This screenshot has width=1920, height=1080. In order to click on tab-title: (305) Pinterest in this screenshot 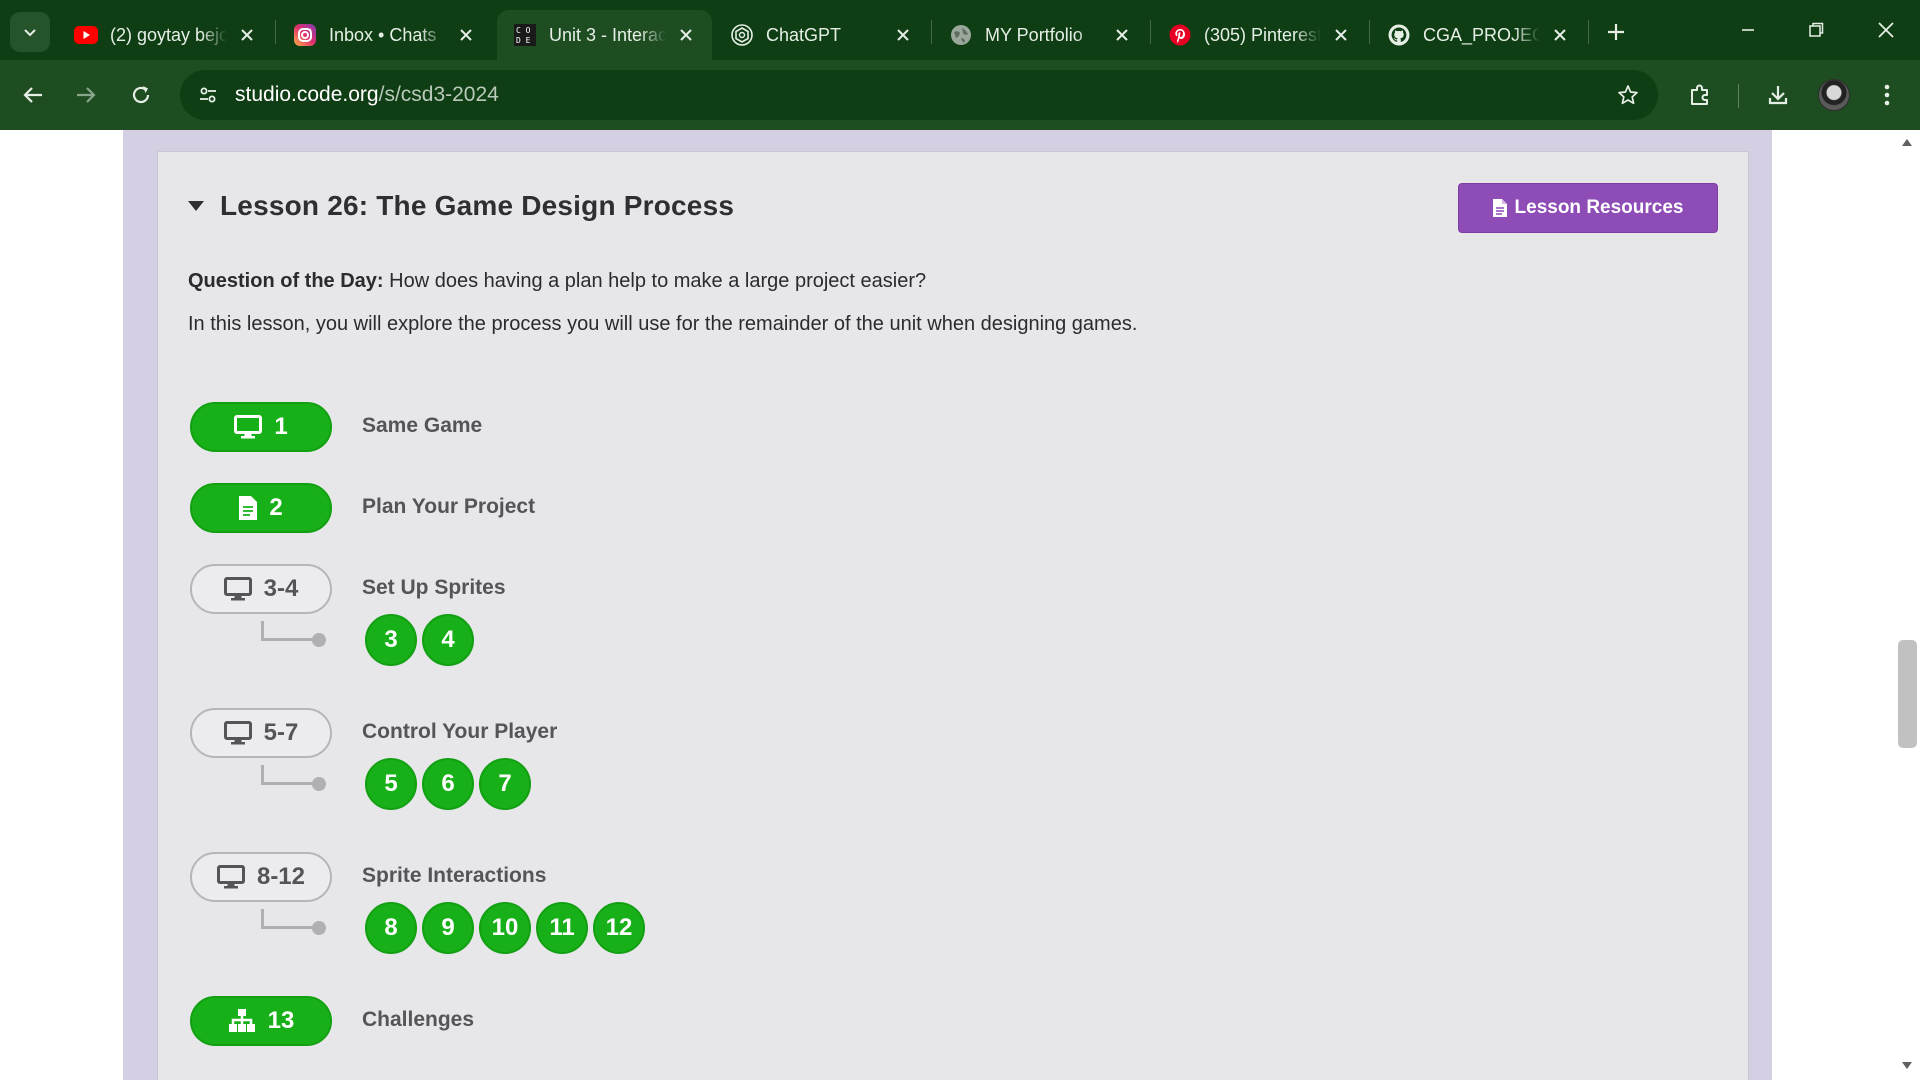, I will do `click(1262, 35)`.